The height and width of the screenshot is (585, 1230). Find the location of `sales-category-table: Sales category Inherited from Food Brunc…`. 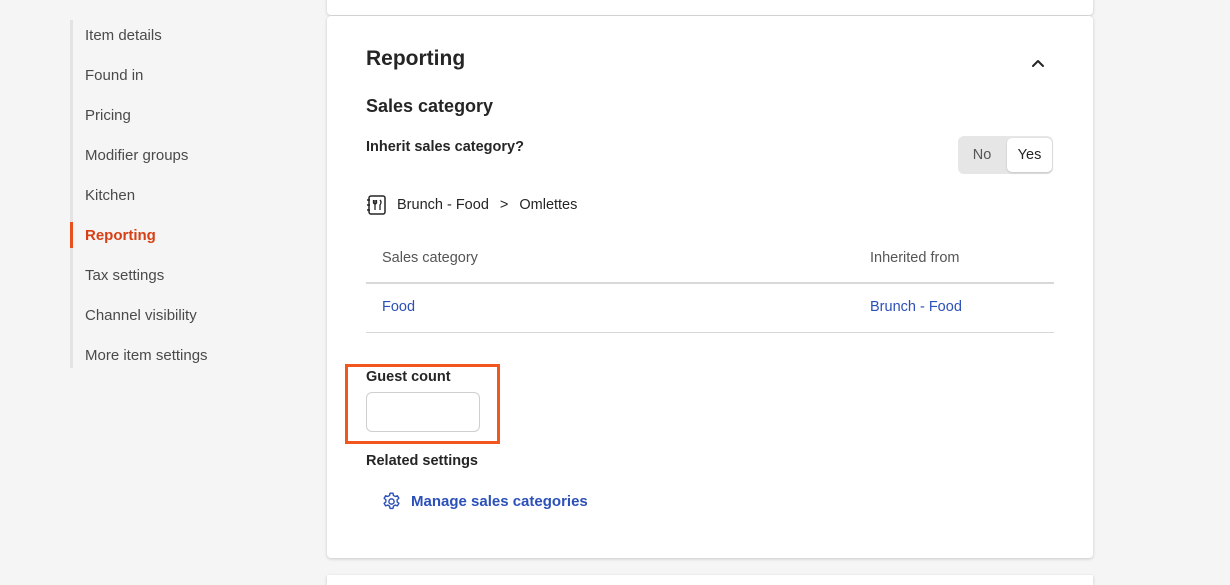

sales-category-table: Sales category Inherited from Food Brunc… is located at coordinates (710, 287).